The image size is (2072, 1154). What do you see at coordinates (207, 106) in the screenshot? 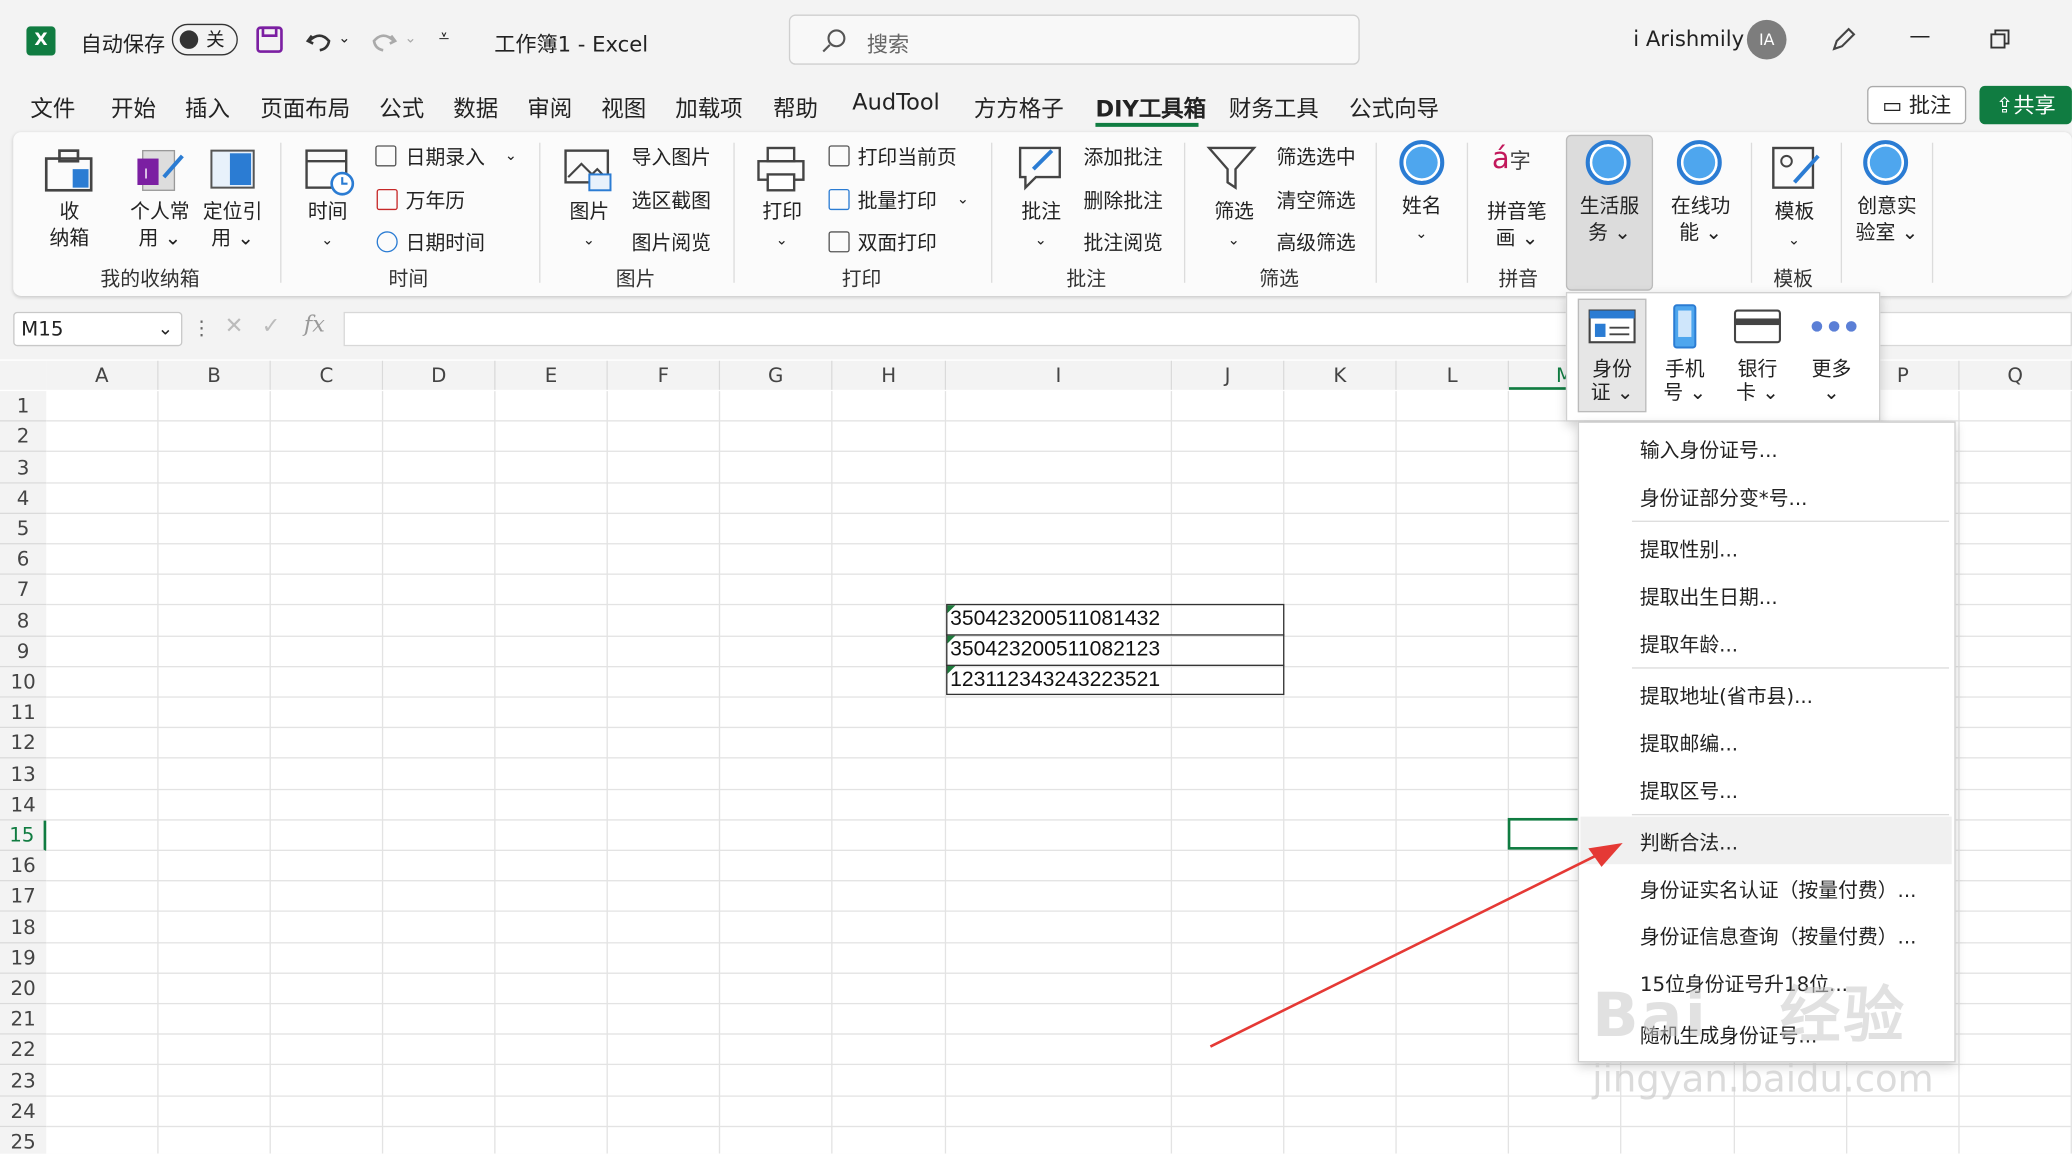
I see `tab-insert: 插入` at bounding box center [207, 106].